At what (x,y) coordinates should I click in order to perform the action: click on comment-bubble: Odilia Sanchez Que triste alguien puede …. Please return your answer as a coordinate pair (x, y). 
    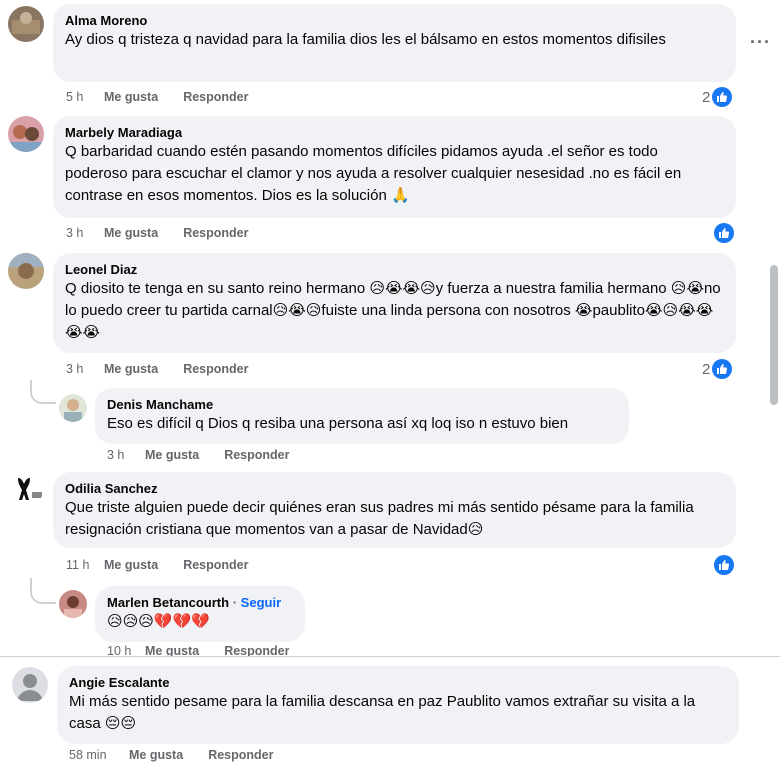
    Looking at the image, I should click on (394, 510).